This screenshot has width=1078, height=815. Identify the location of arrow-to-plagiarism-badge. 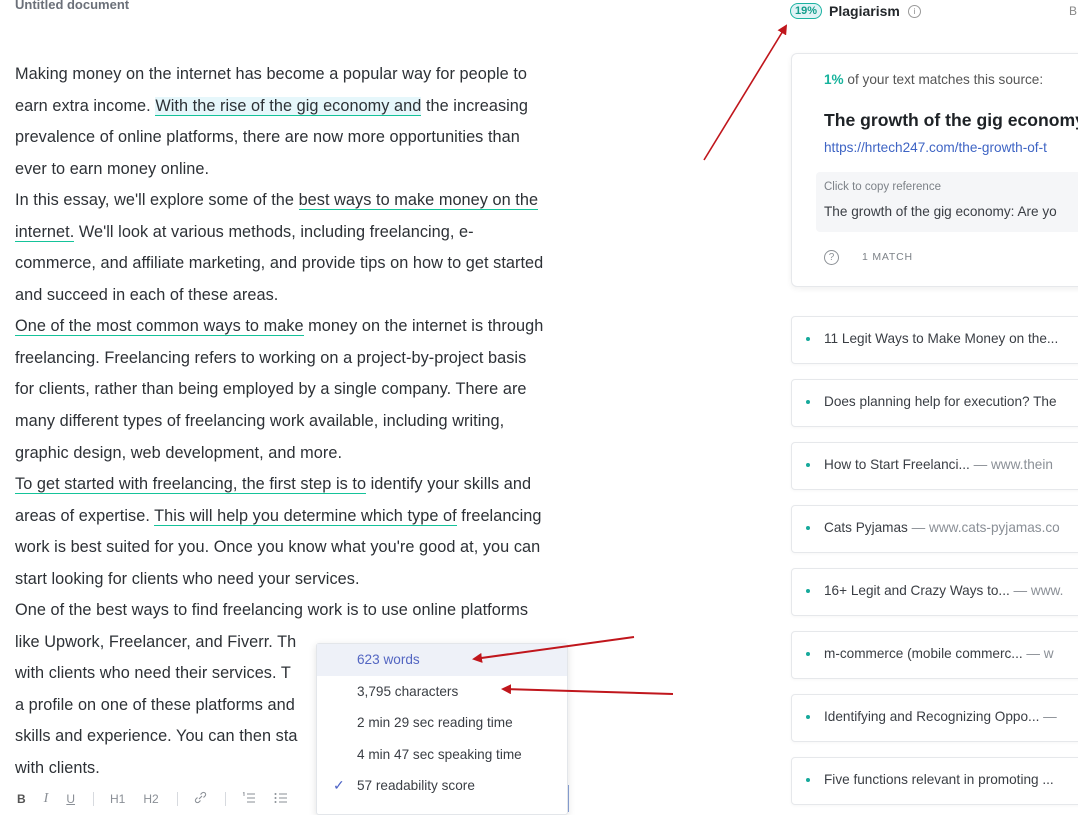
(745, 92).